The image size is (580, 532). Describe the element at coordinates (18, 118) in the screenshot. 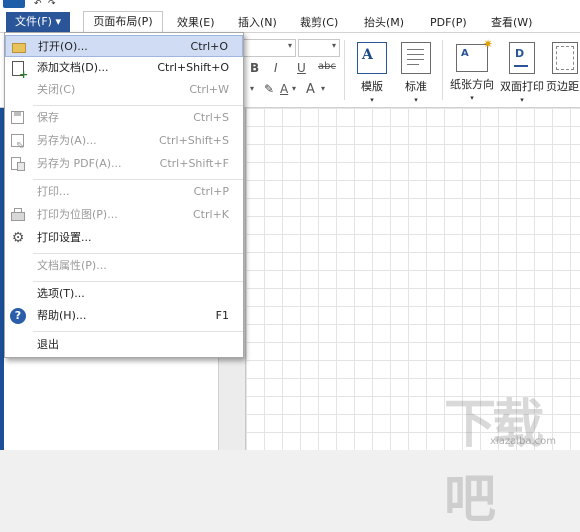

I see `save-icon` at that location.